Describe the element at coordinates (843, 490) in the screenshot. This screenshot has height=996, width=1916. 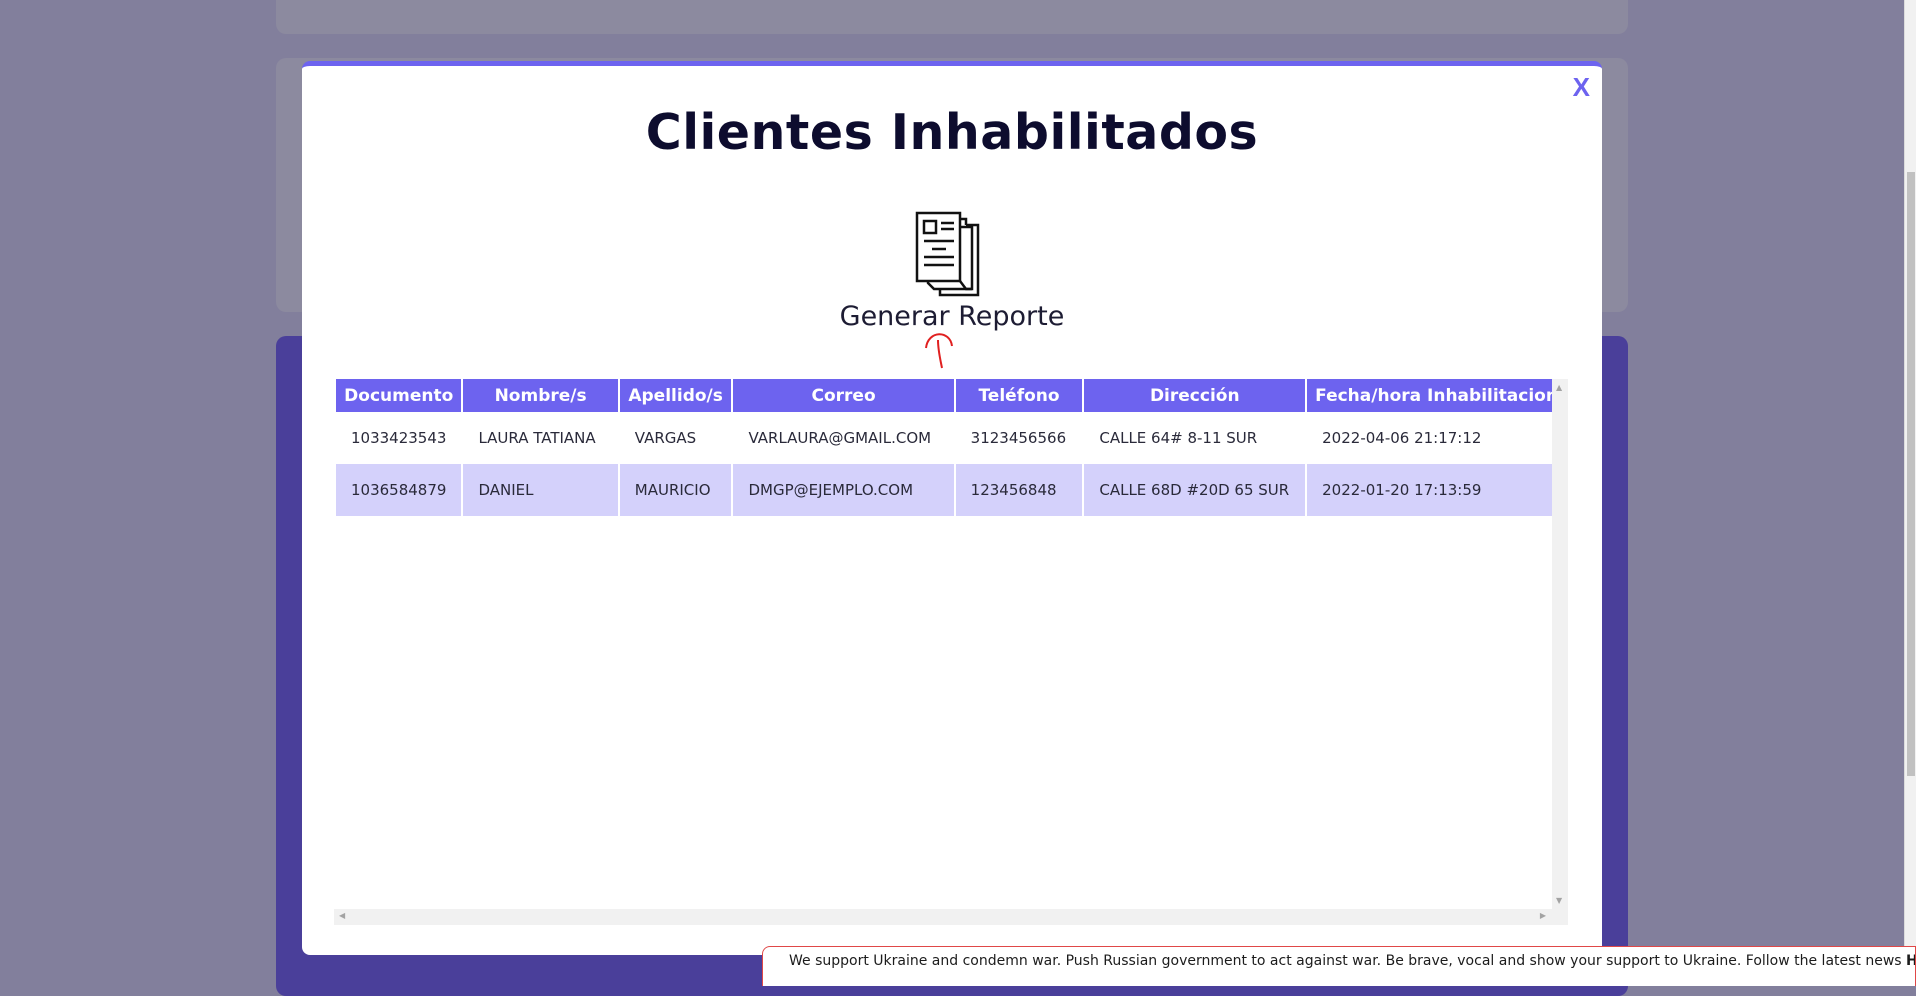
I see `table-cell: DMGP@EJEMPLO.COM` at that location.